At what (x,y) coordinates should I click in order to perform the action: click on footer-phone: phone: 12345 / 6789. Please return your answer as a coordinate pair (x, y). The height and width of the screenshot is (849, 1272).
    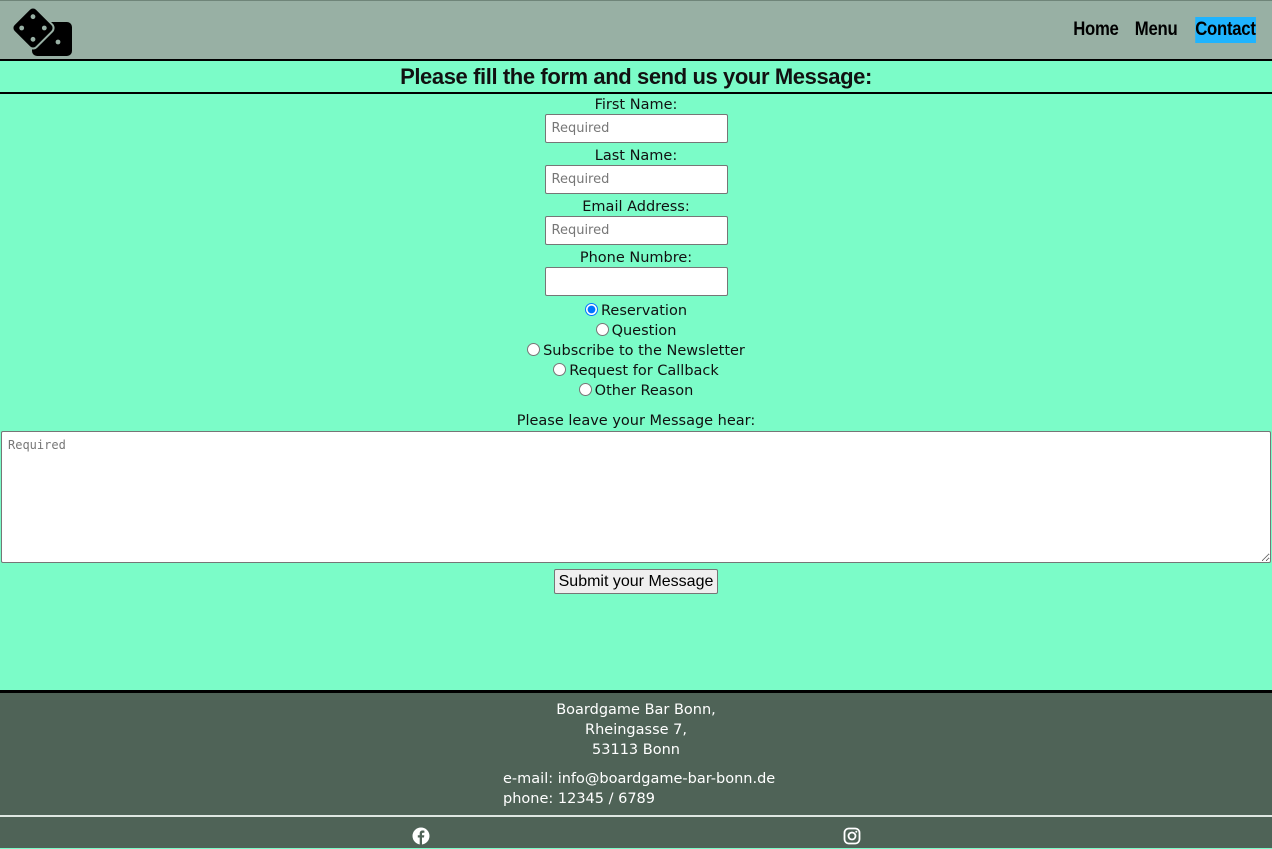
    Looking at the image, I should click on (579, 799).